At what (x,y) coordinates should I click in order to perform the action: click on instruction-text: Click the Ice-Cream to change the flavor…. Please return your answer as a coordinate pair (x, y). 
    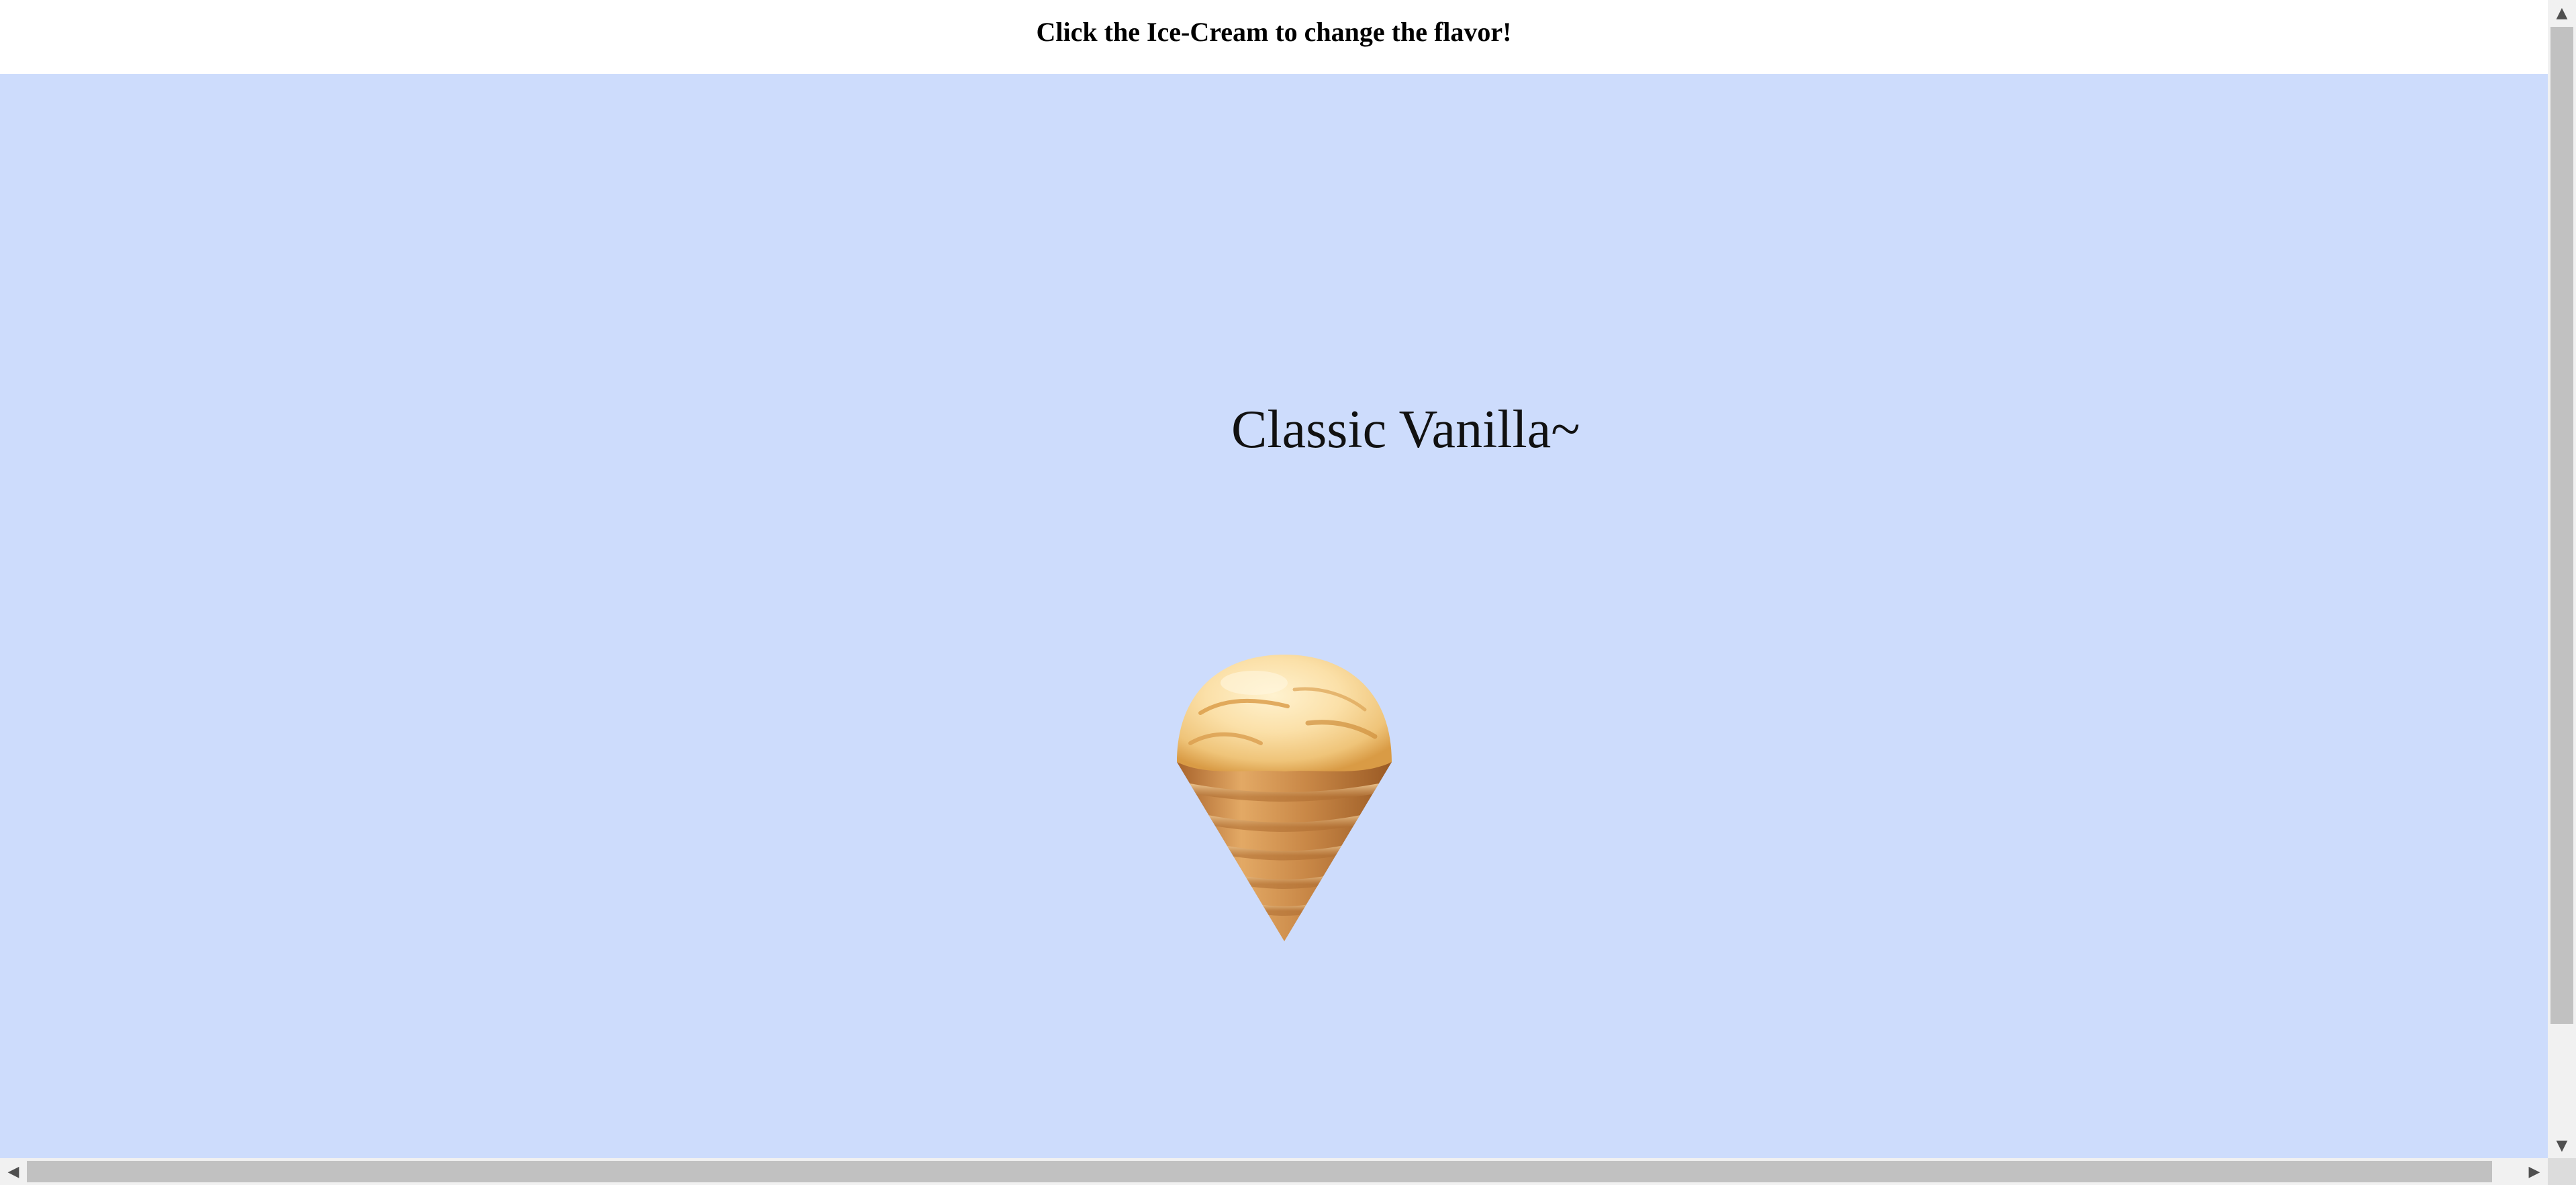
    Looking at the image, I should click on (1274, 31).